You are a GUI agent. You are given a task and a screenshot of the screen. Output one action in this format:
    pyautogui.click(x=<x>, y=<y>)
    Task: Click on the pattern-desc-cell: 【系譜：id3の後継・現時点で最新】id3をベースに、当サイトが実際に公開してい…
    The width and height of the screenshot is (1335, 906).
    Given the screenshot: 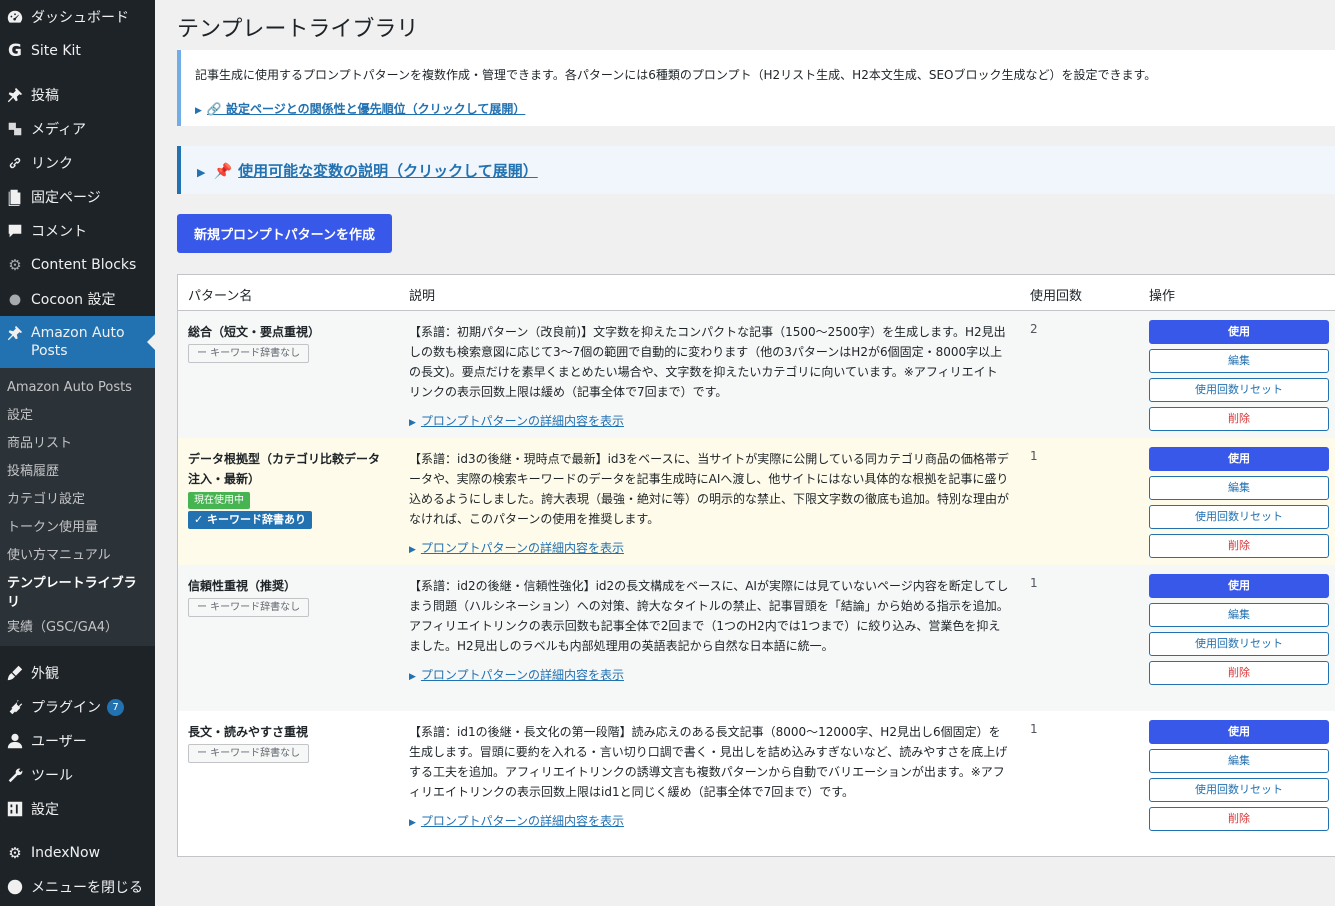 What is the action you would take?
    pyautogui.click(x=709, y=504)
    